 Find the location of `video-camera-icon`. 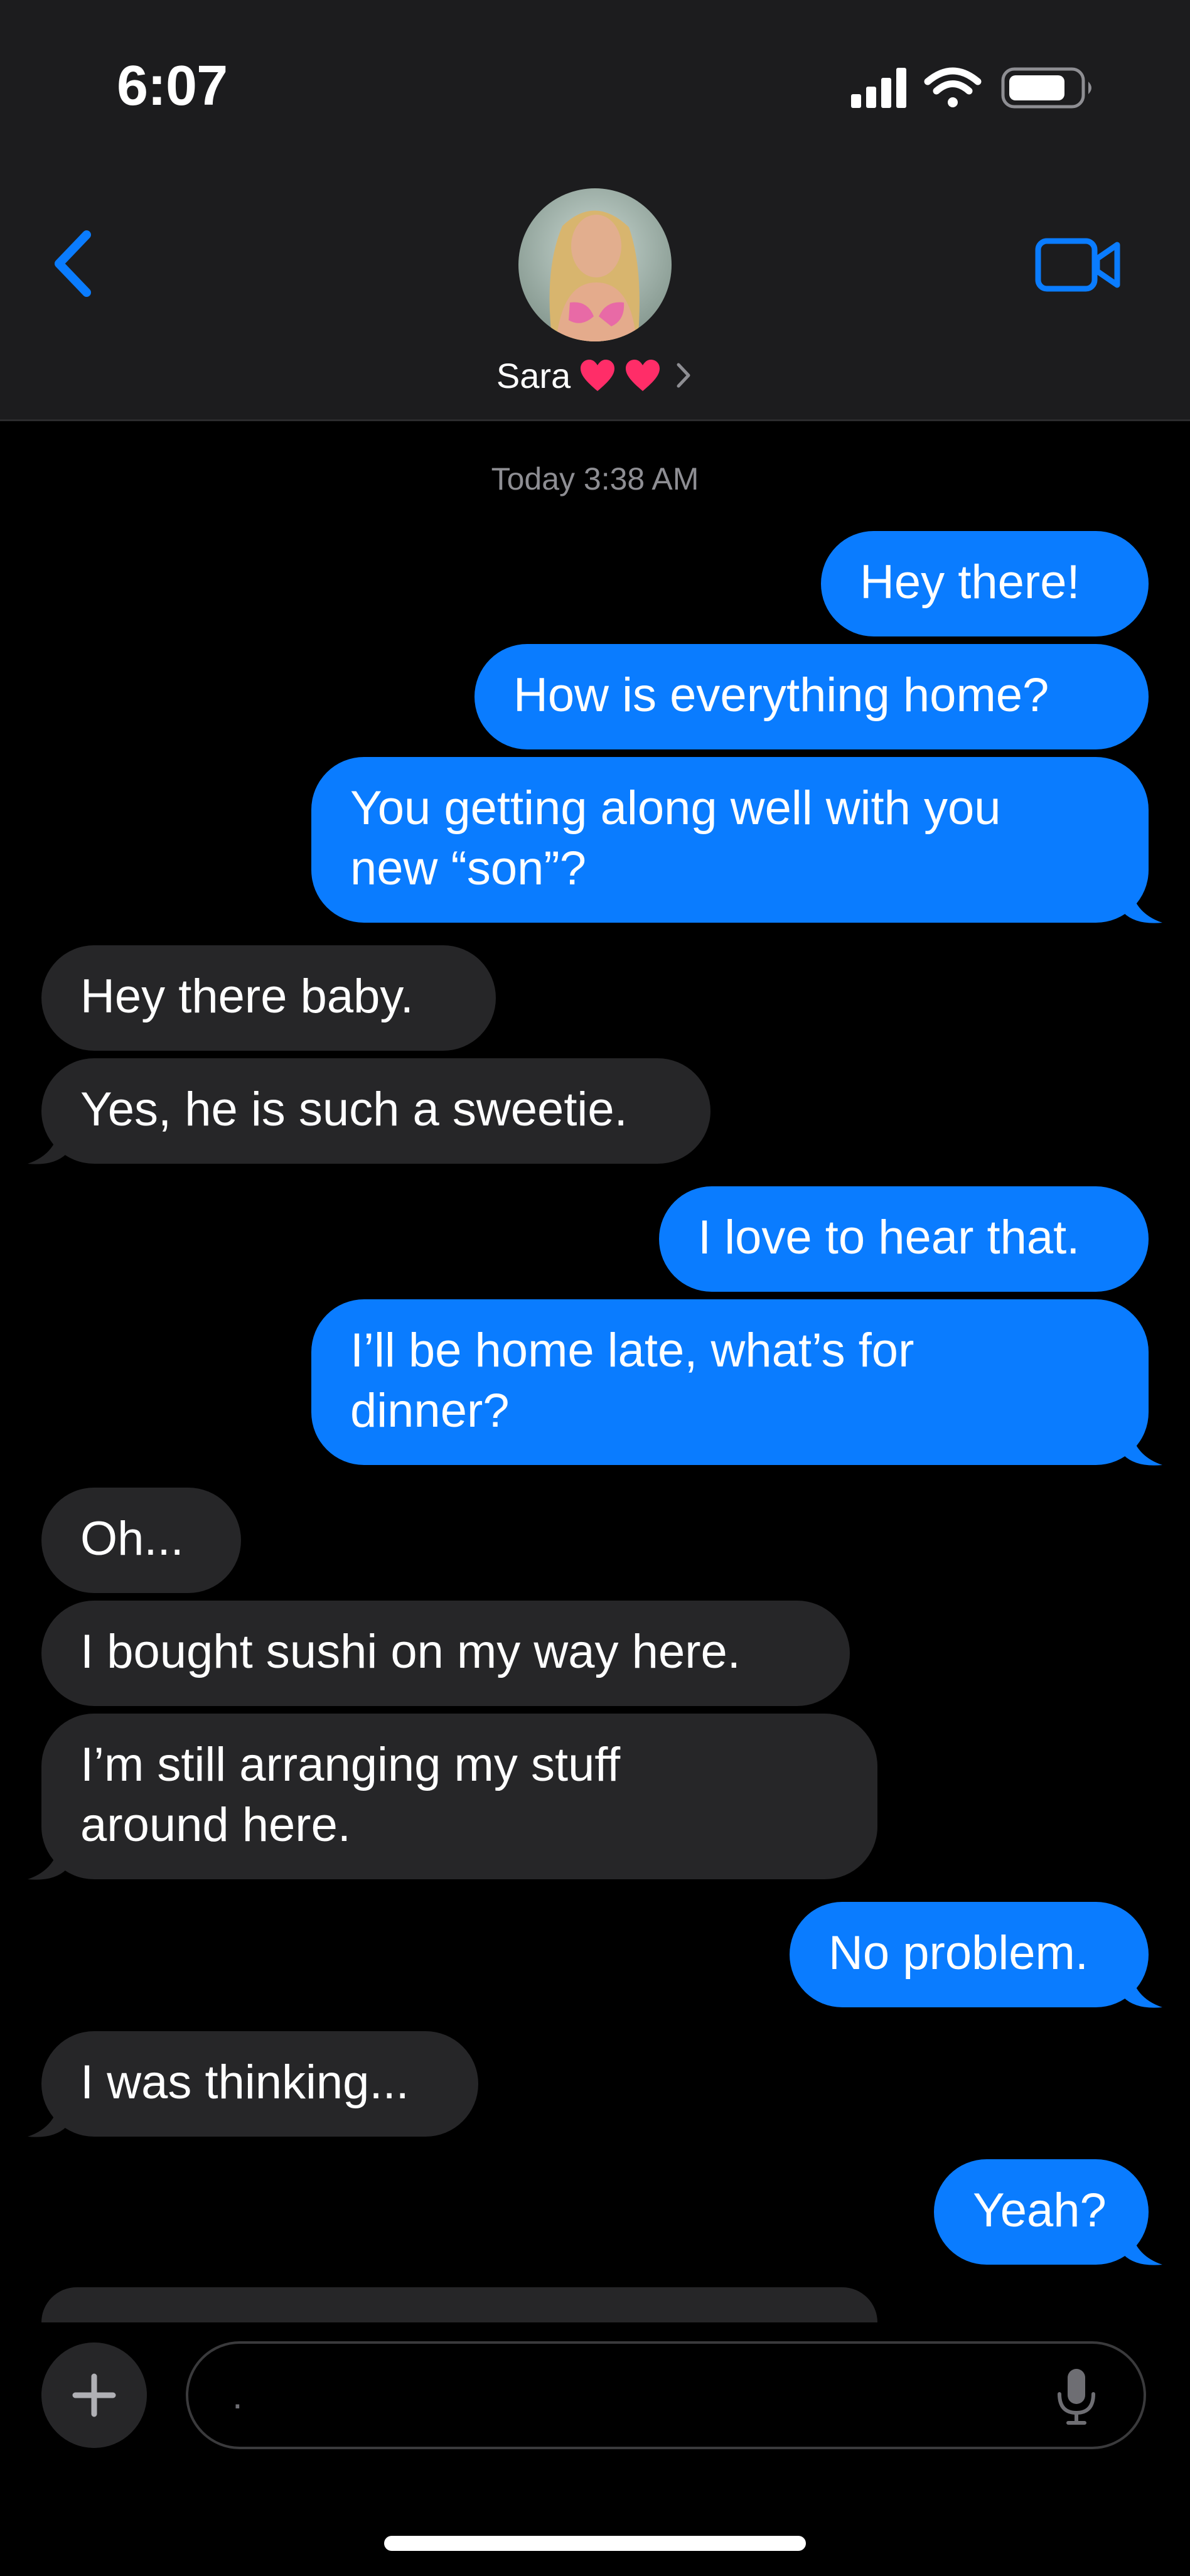

video-camera-icon is located at coordinates (1078, 264).